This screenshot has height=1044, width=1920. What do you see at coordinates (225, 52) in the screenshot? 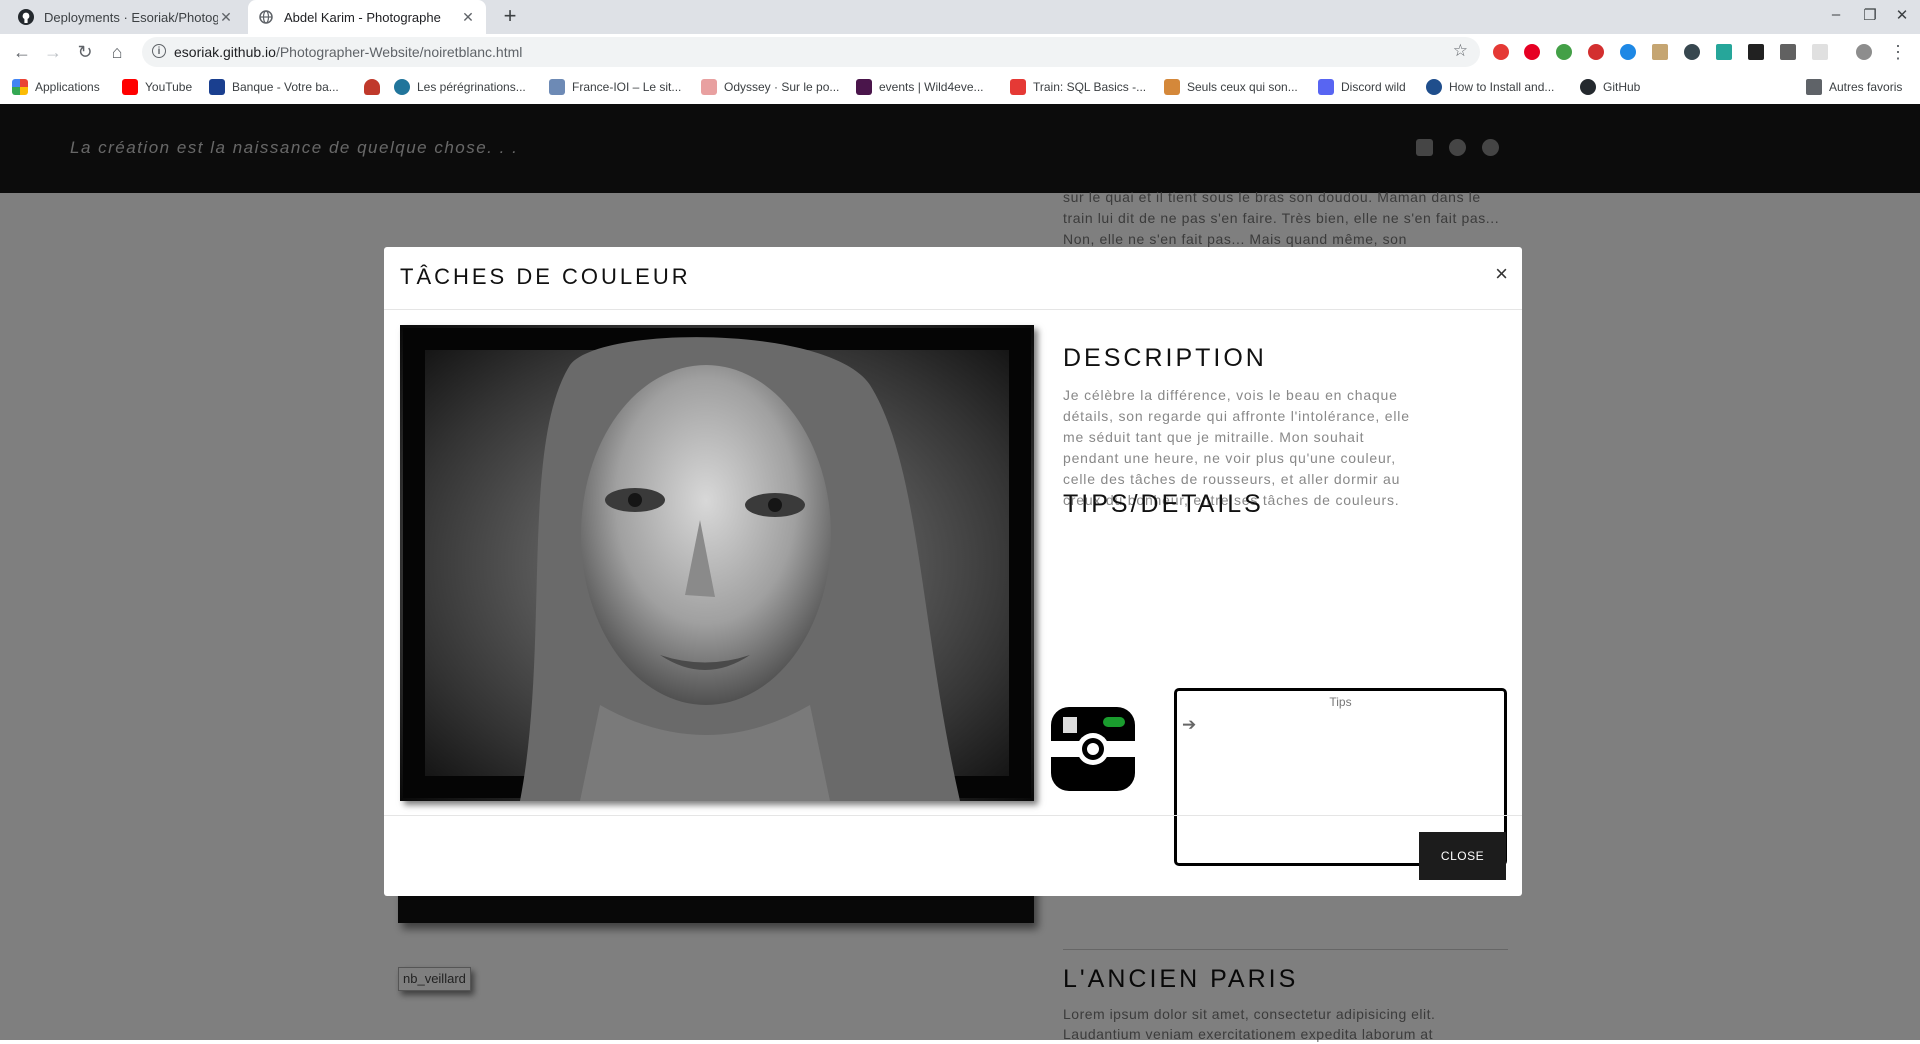
I see `url-host: esoriak.github.io` at bounding box center [225, 52].